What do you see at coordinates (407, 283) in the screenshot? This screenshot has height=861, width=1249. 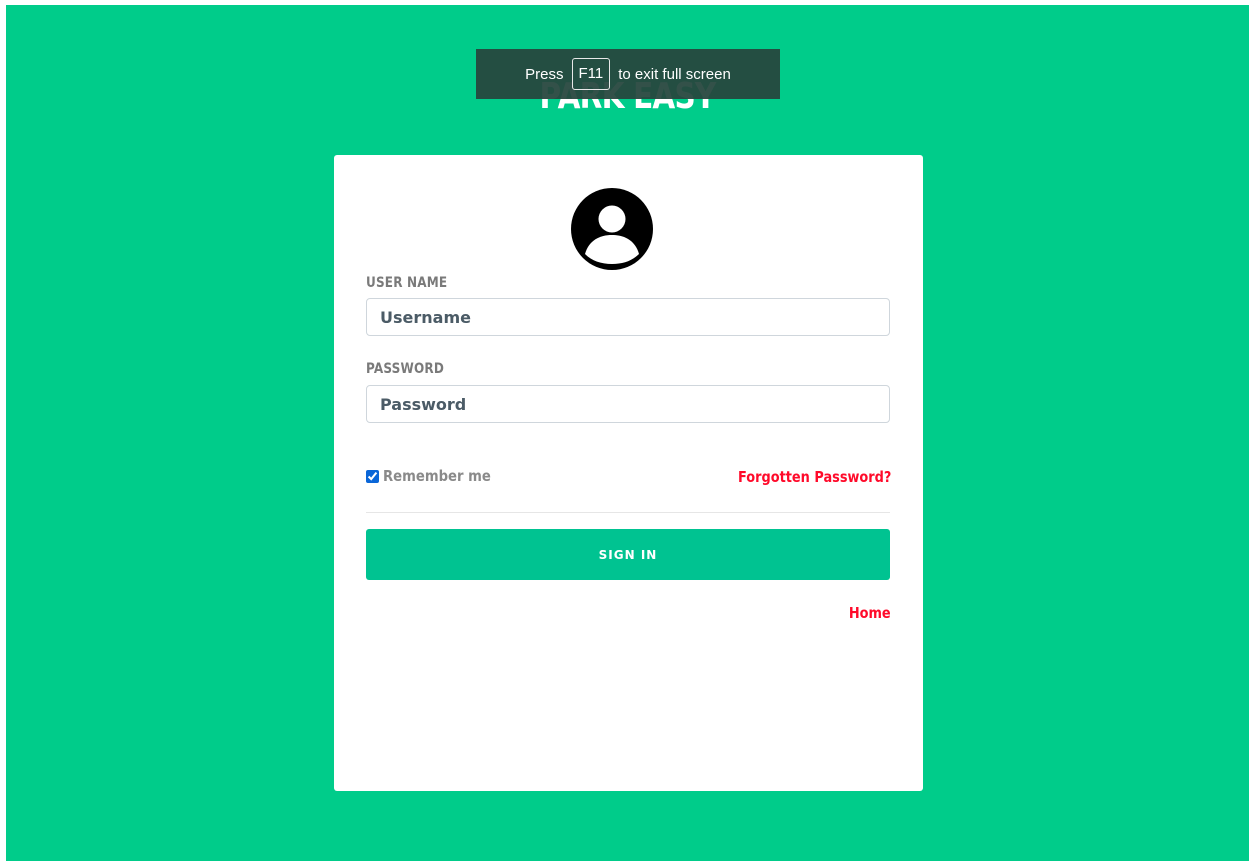 I see `username-label: USER NAME` at bounding box center [407, 283].